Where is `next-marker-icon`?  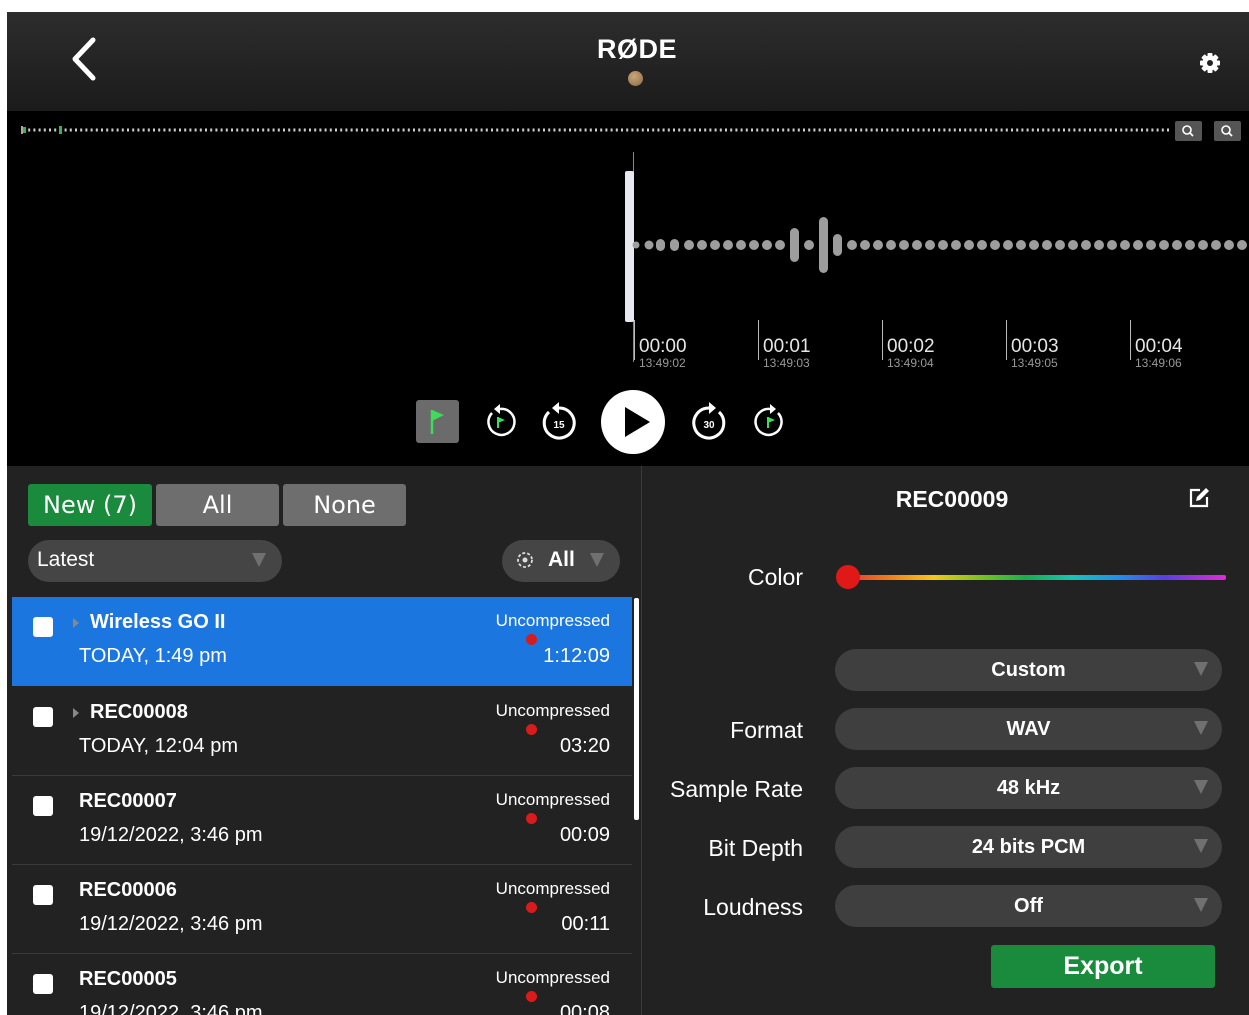 next-marker-icon is located at coordinates (768, 420).